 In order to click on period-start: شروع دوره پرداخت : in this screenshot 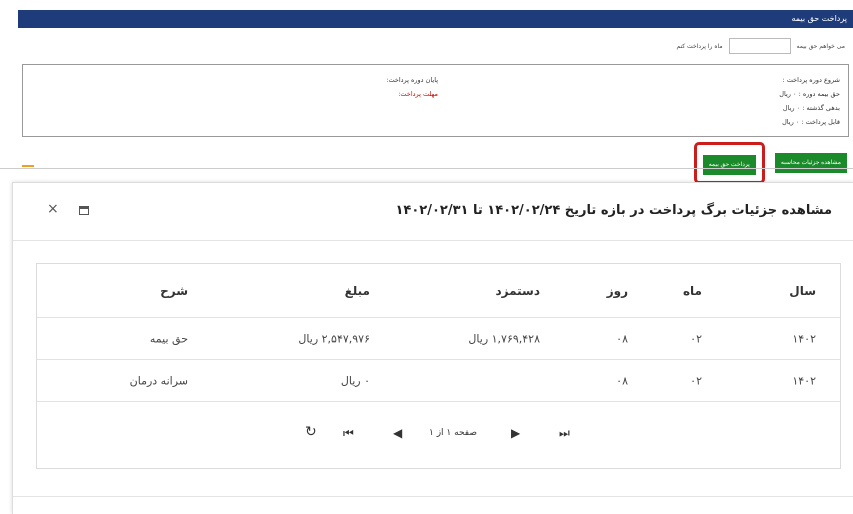, I will do `click(811, 80)`.